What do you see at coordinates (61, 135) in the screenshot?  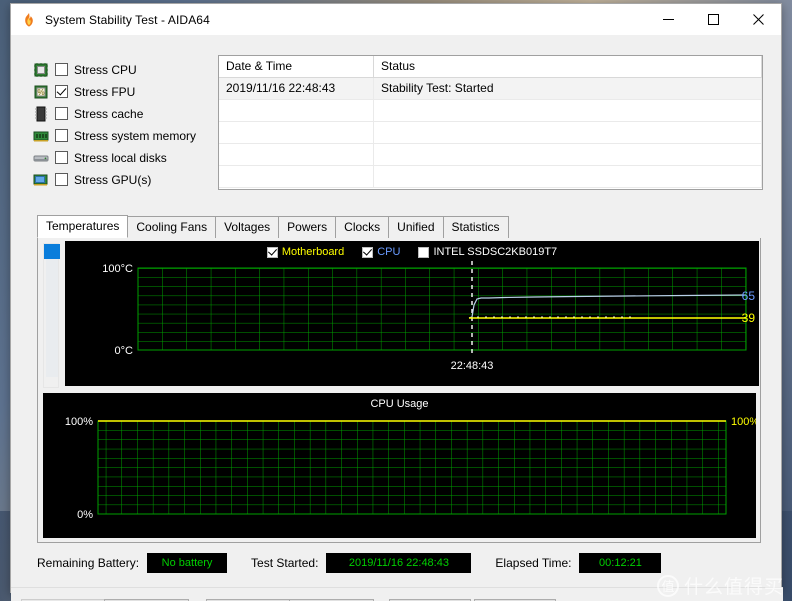 I see `stress-memory-checkbox` at bounding box center [61, 135].